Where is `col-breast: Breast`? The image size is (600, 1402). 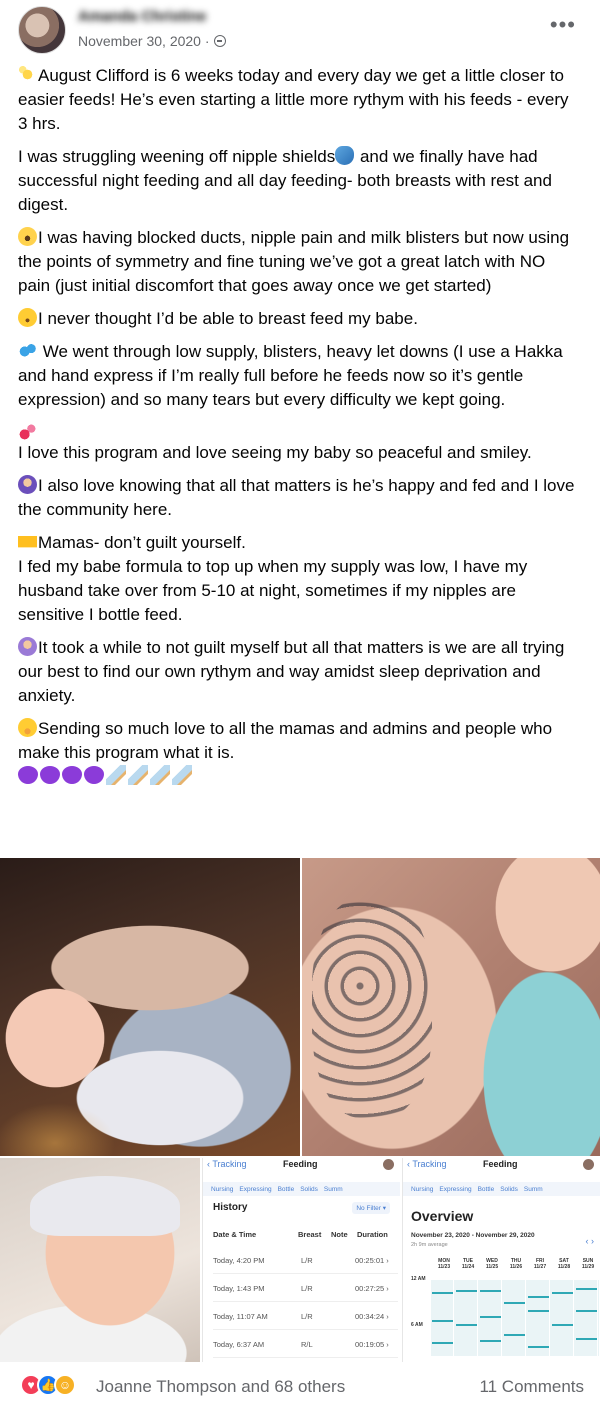 col-breast: Breast is located at coordinates (310, 1234).